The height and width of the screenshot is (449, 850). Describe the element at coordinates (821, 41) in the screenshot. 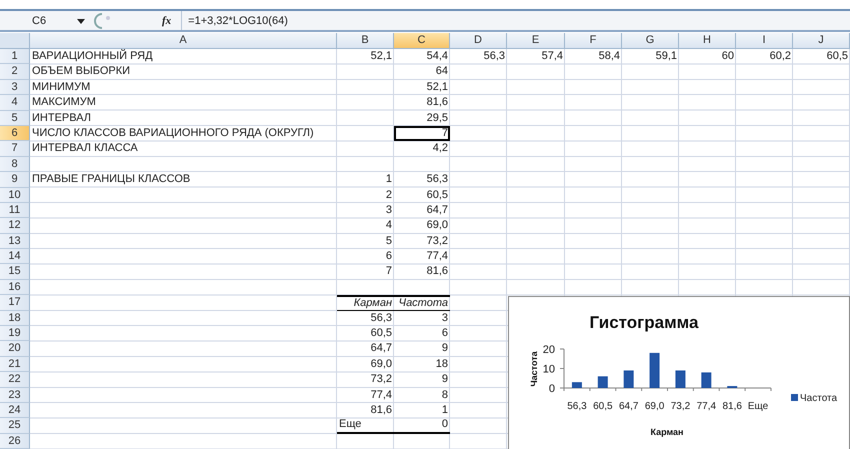

I see `column-header: J` at that location.